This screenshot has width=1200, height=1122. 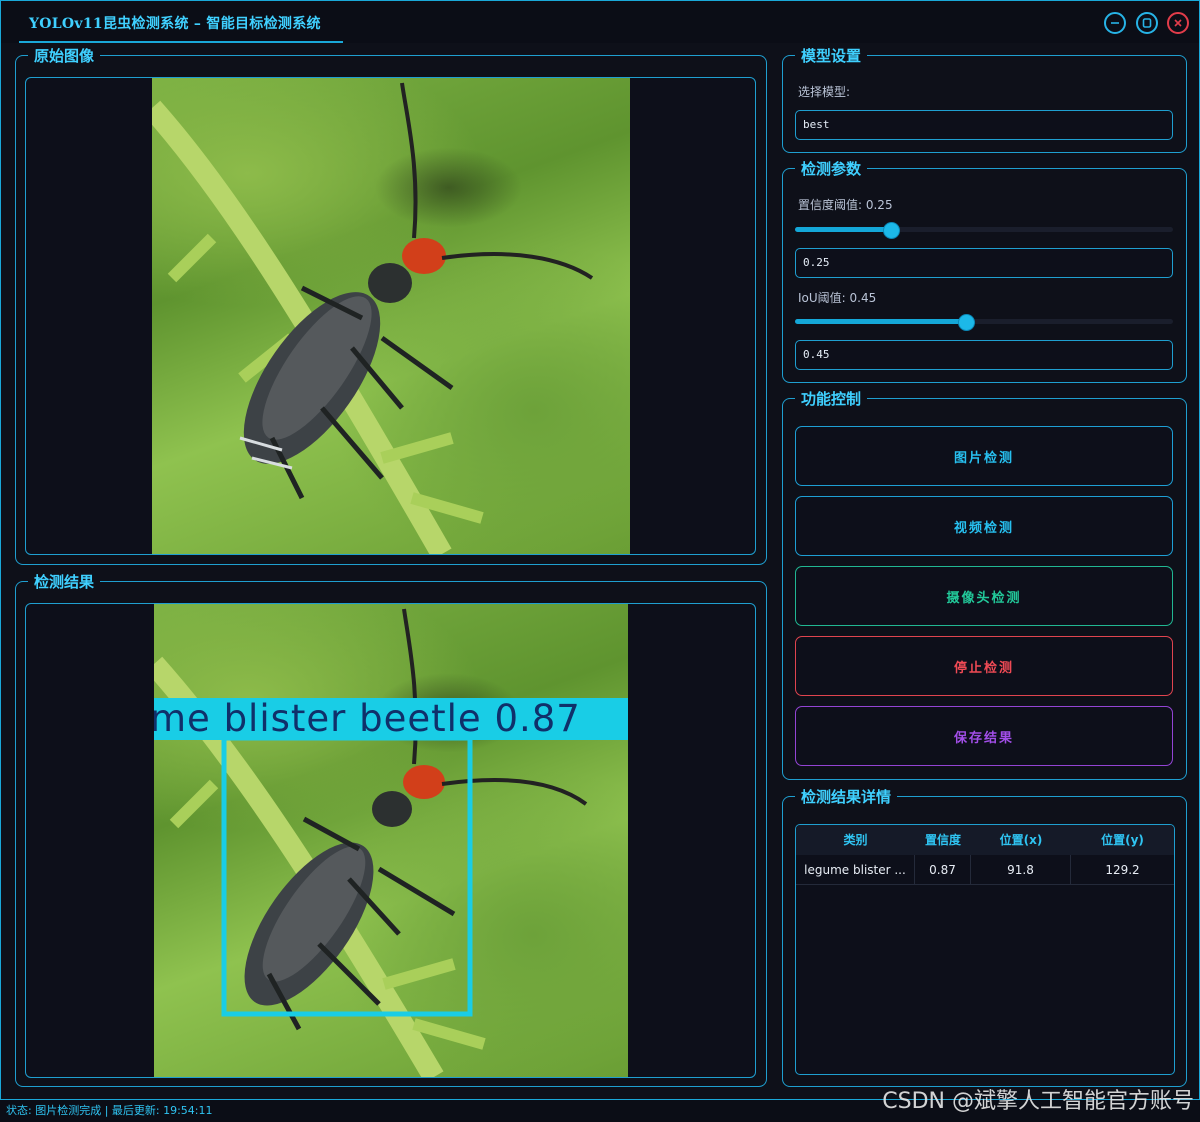 I want to click on maximize-button, so click(x=1147, y=23).